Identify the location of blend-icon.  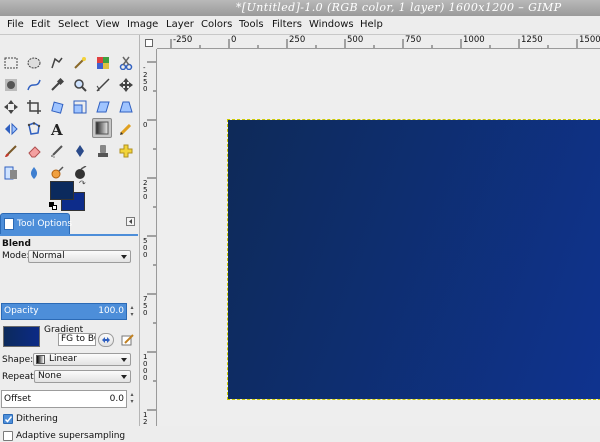
(102, 128).